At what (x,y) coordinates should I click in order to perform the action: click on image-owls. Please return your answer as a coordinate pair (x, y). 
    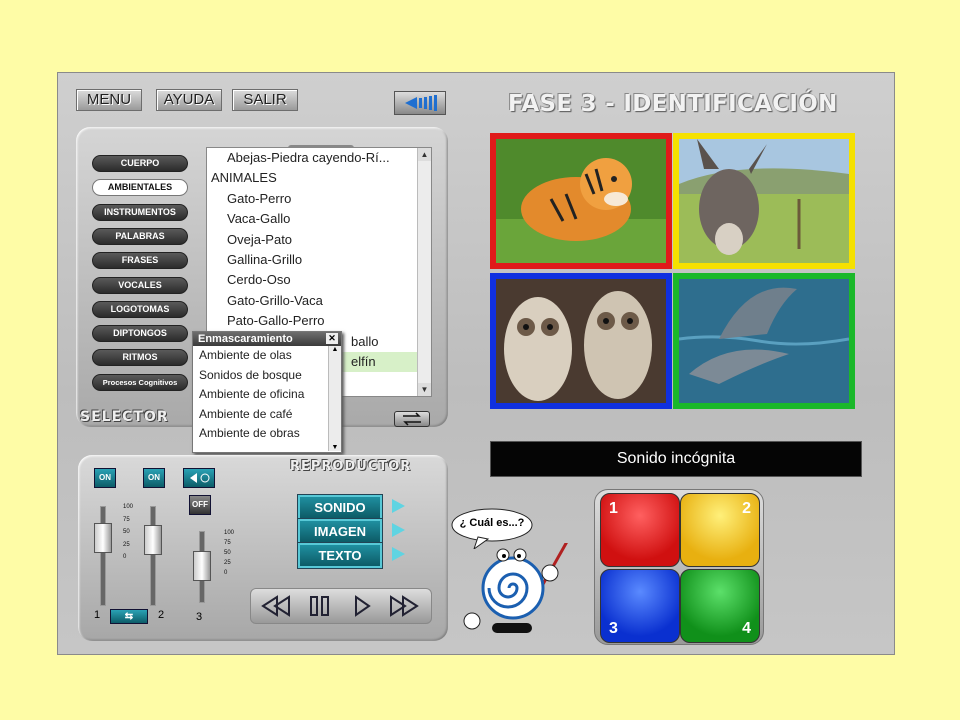
    Looking at the image, I should click on (581, 341).